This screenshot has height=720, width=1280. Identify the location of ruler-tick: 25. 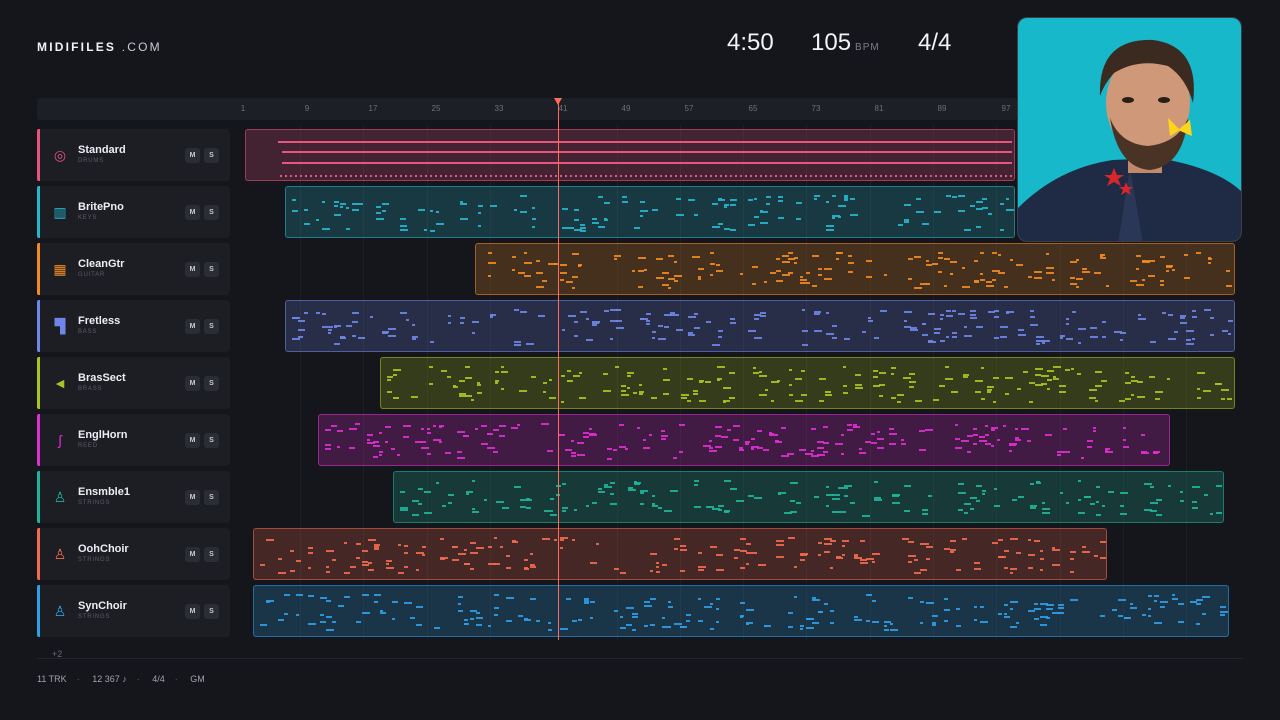
(436, 108).